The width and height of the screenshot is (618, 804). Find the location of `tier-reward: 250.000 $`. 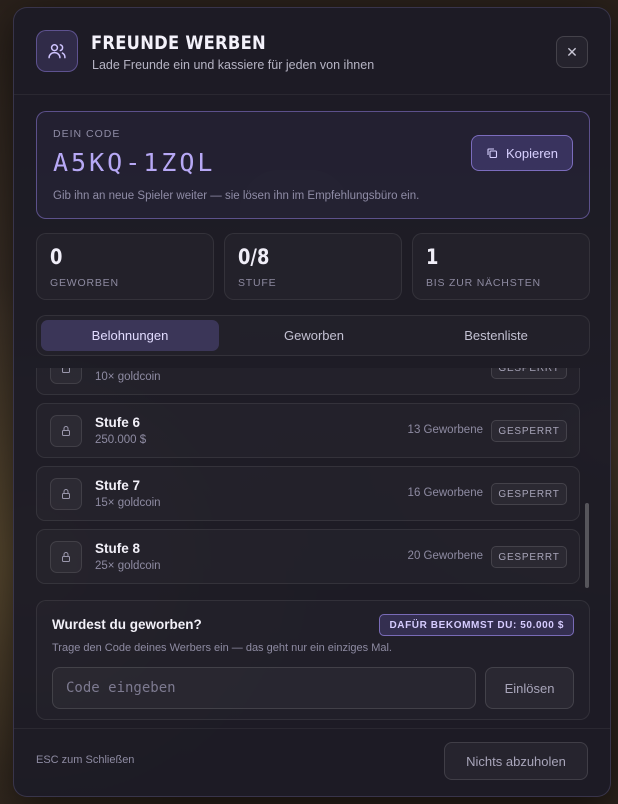

tier-reward: 250.000 $ is located at coordinates (121, 440).